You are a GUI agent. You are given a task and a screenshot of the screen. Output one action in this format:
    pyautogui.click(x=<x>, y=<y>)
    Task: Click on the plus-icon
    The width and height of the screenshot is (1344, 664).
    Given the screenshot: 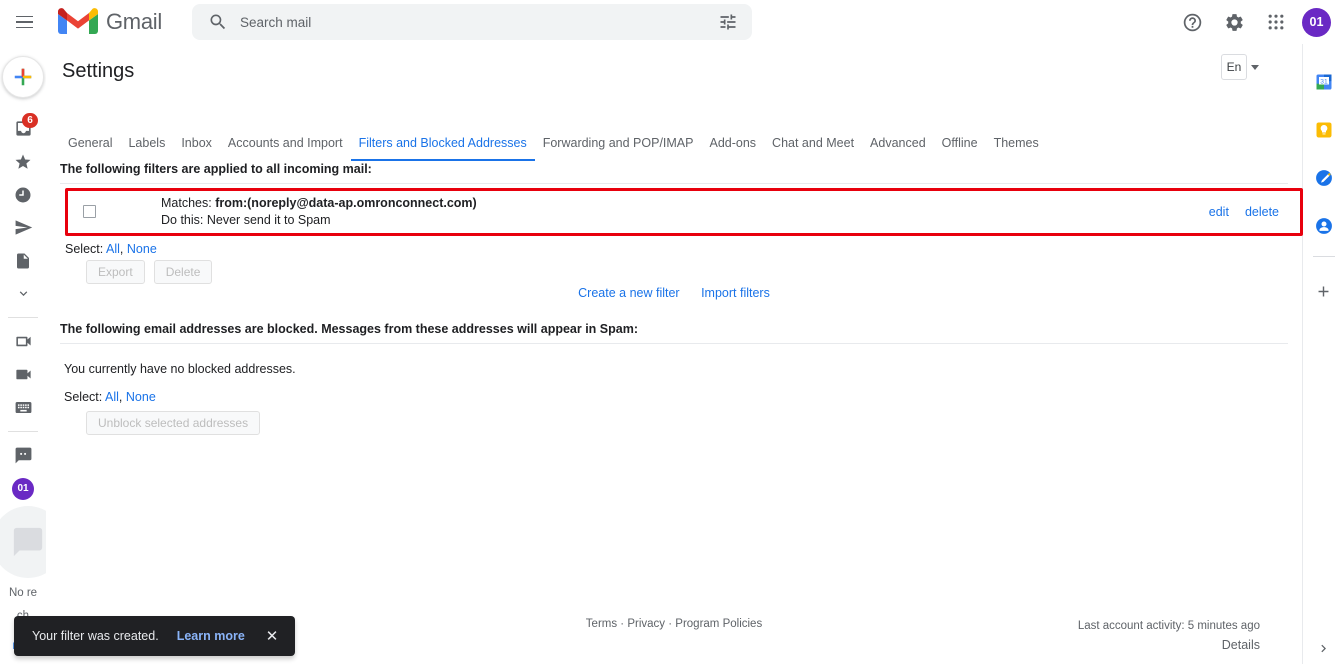 What is the action you would take?
    pyautogui.click(x=1323, y=291)
    